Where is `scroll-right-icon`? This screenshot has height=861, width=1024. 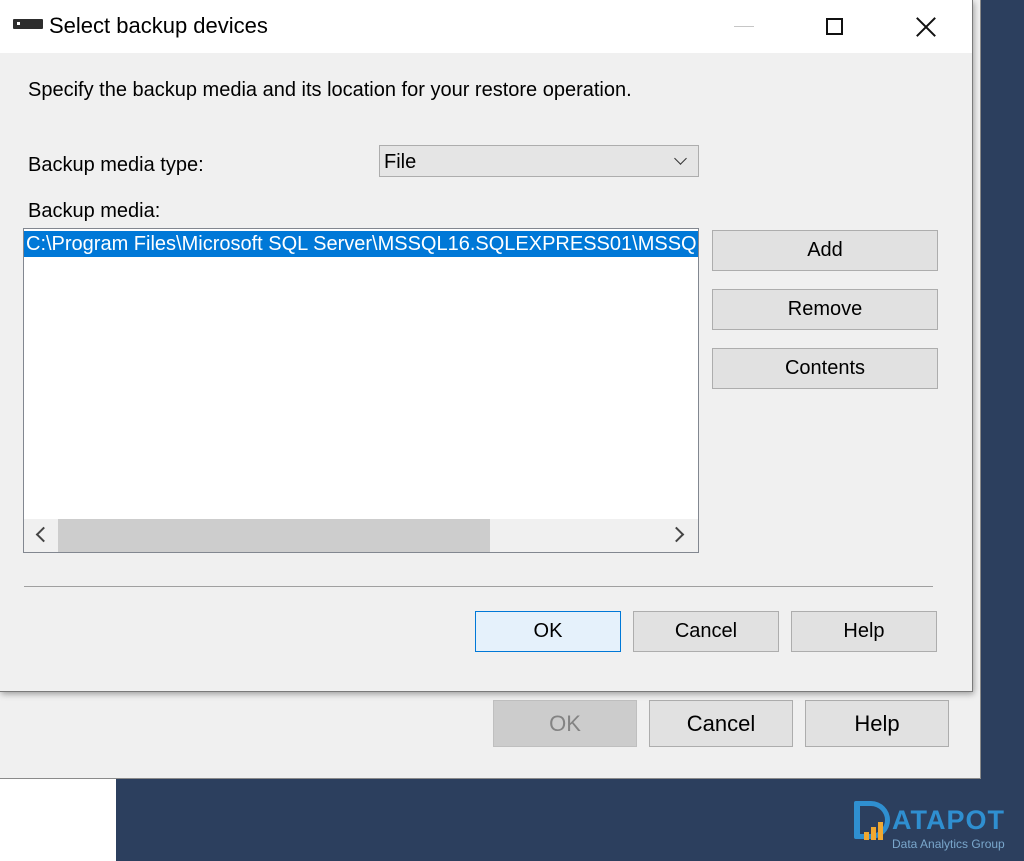
scroll-right-icon is located at coordinates (676, 534).